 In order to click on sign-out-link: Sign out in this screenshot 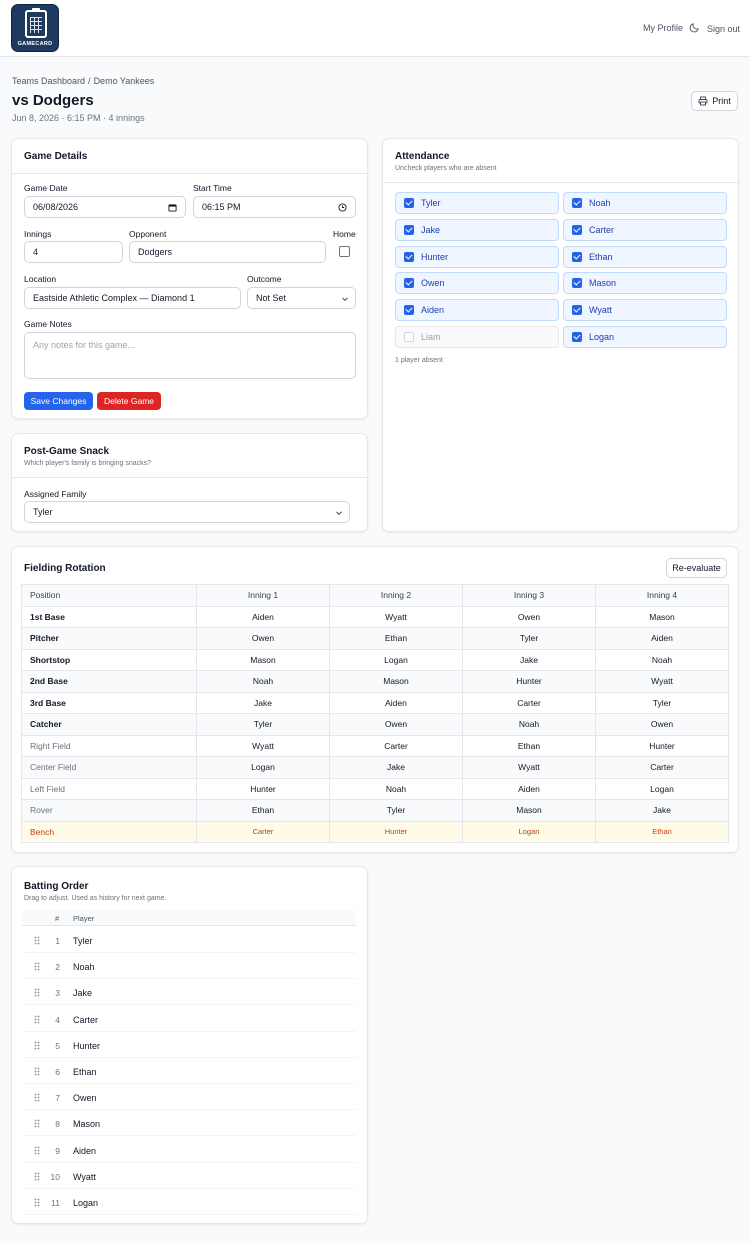, I will do `click(723, 29)`.